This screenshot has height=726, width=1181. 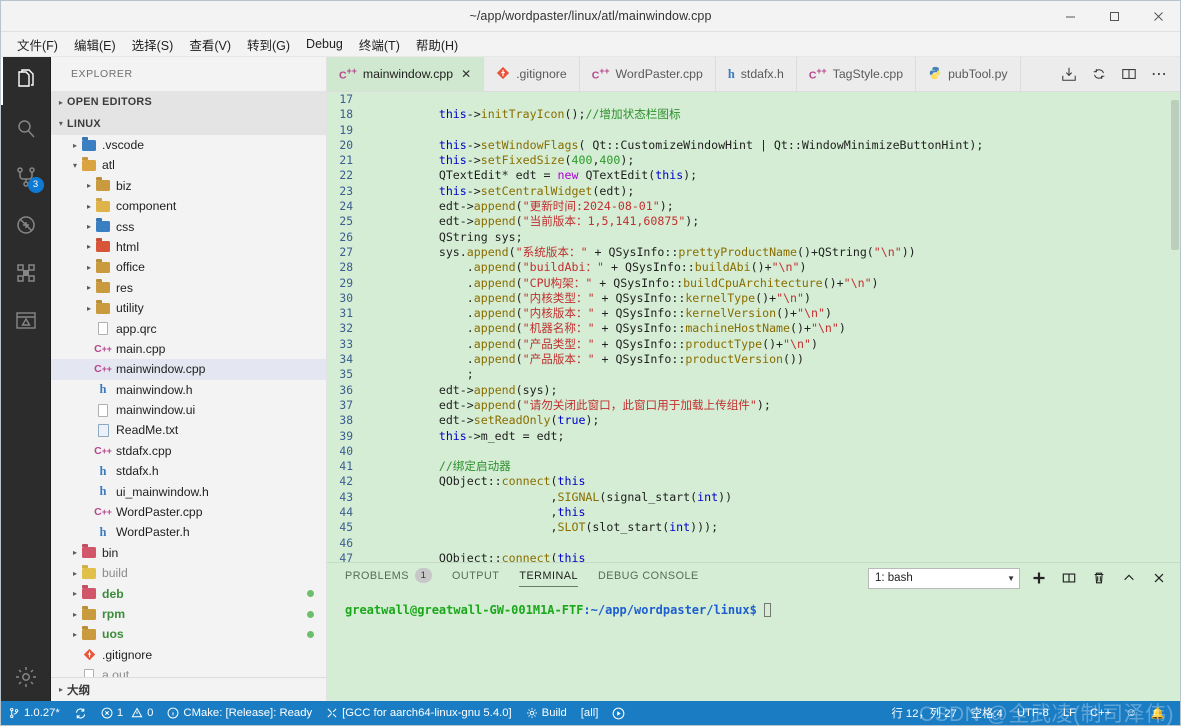 What do you see at coordinates (618, 713) in the screenshot?
I see `status-cmake-run` at bounding box center [618, 713].